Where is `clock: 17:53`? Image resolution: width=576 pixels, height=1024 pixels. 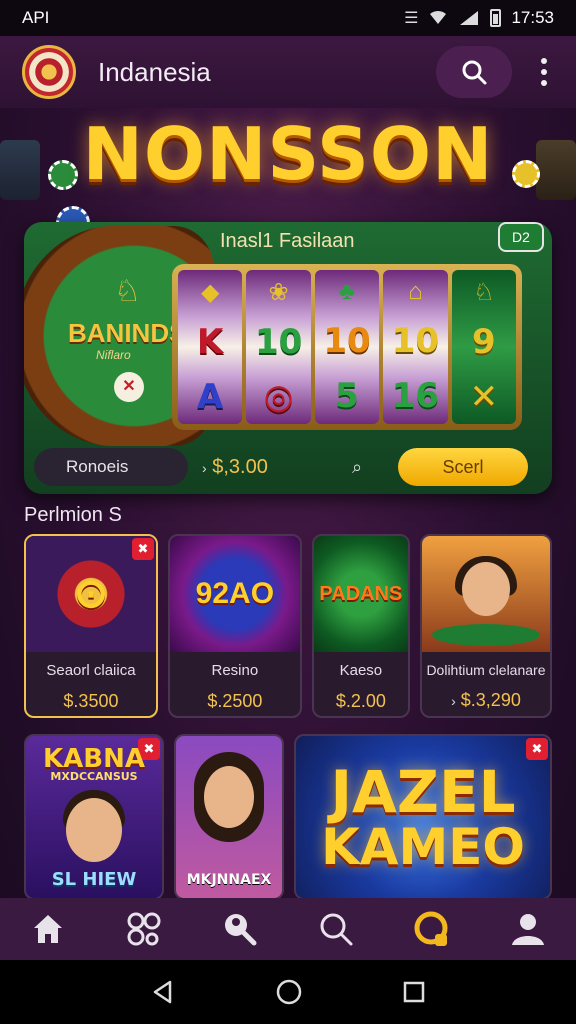 clock: 17:53 is located at coordinates (532, 17).